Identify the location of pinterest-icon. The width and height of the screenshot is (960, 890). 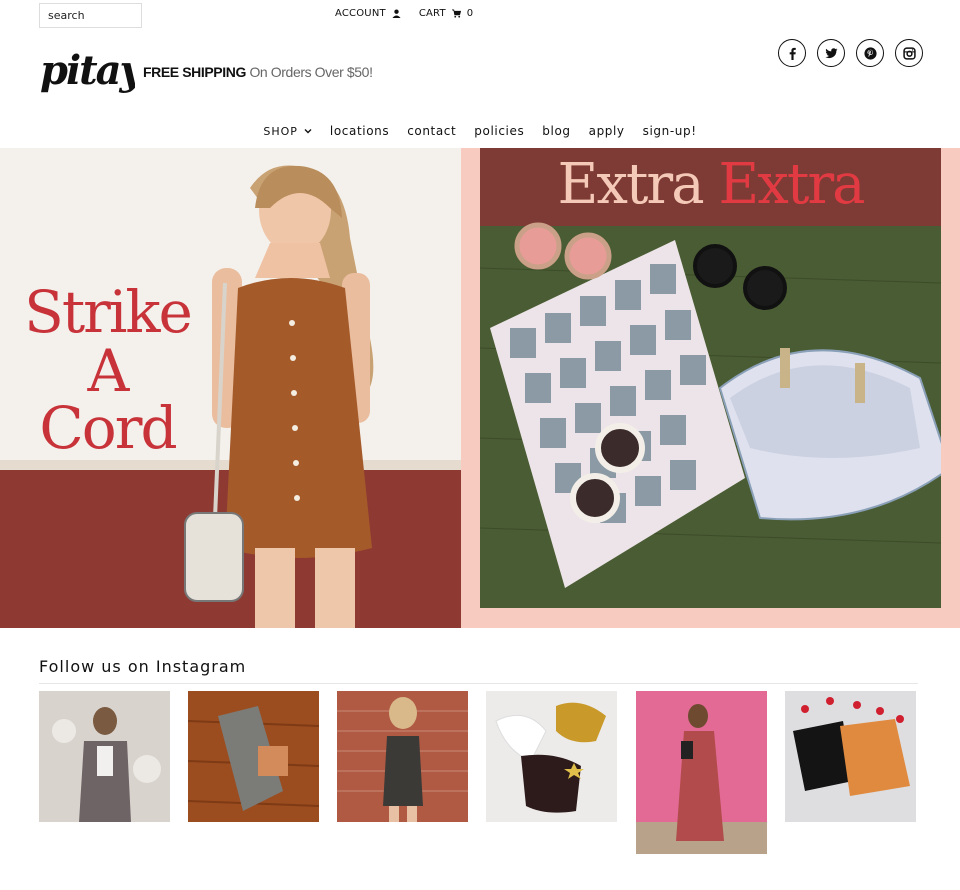
(870, 53).